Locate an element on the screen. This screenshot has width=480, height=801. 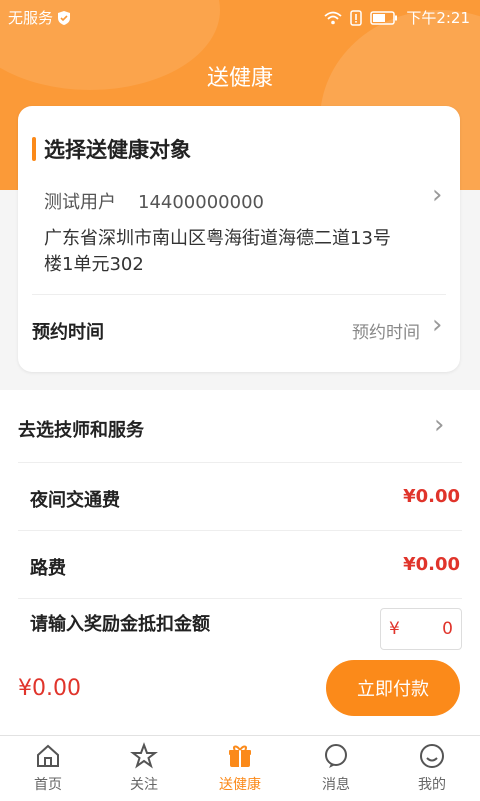
status-right: 下午2:21 is located at coordinates (397, 17).